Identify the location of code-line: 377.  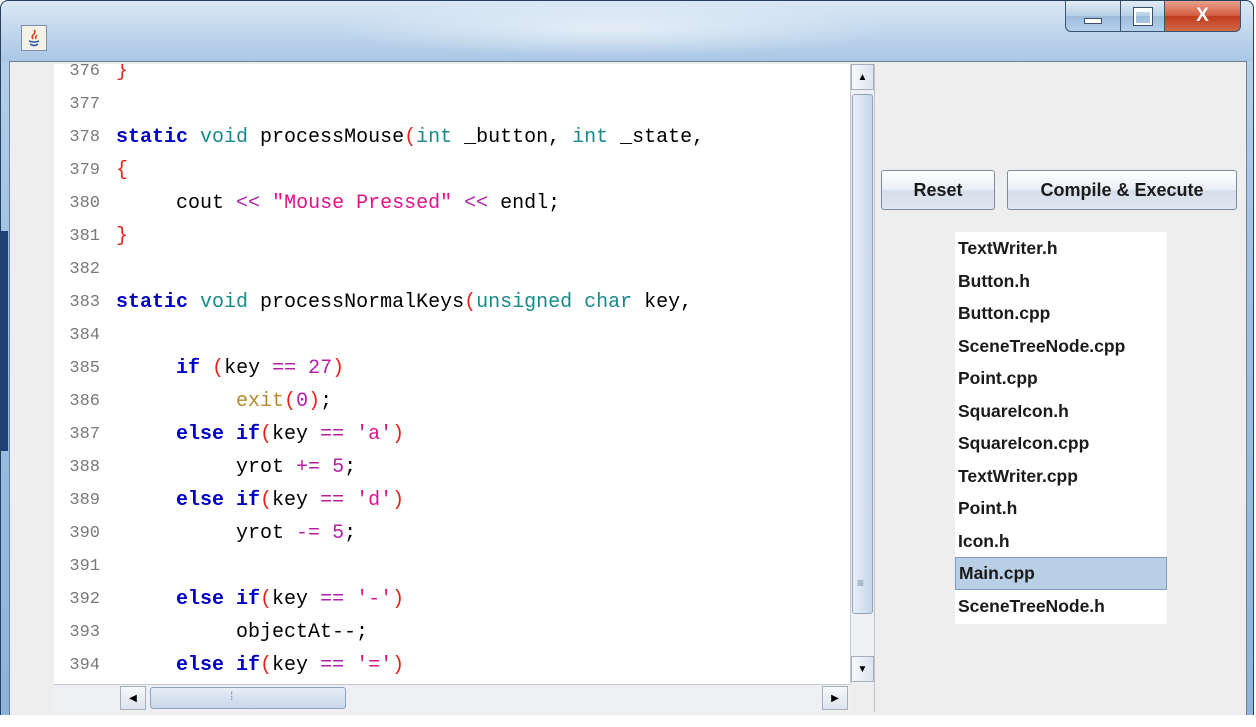
(452, 104).